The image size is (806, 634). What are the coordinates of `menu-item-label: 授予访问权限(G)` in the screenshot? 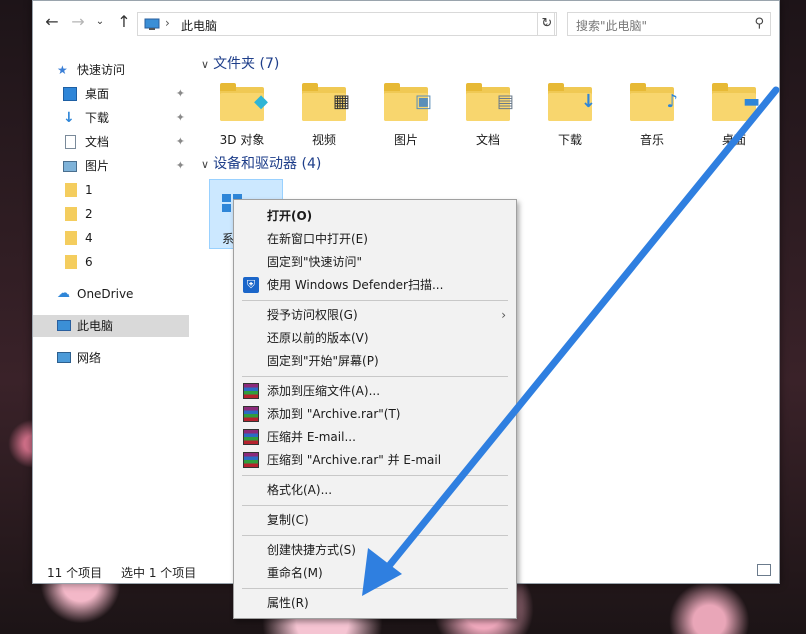 It's located at (312, 315).